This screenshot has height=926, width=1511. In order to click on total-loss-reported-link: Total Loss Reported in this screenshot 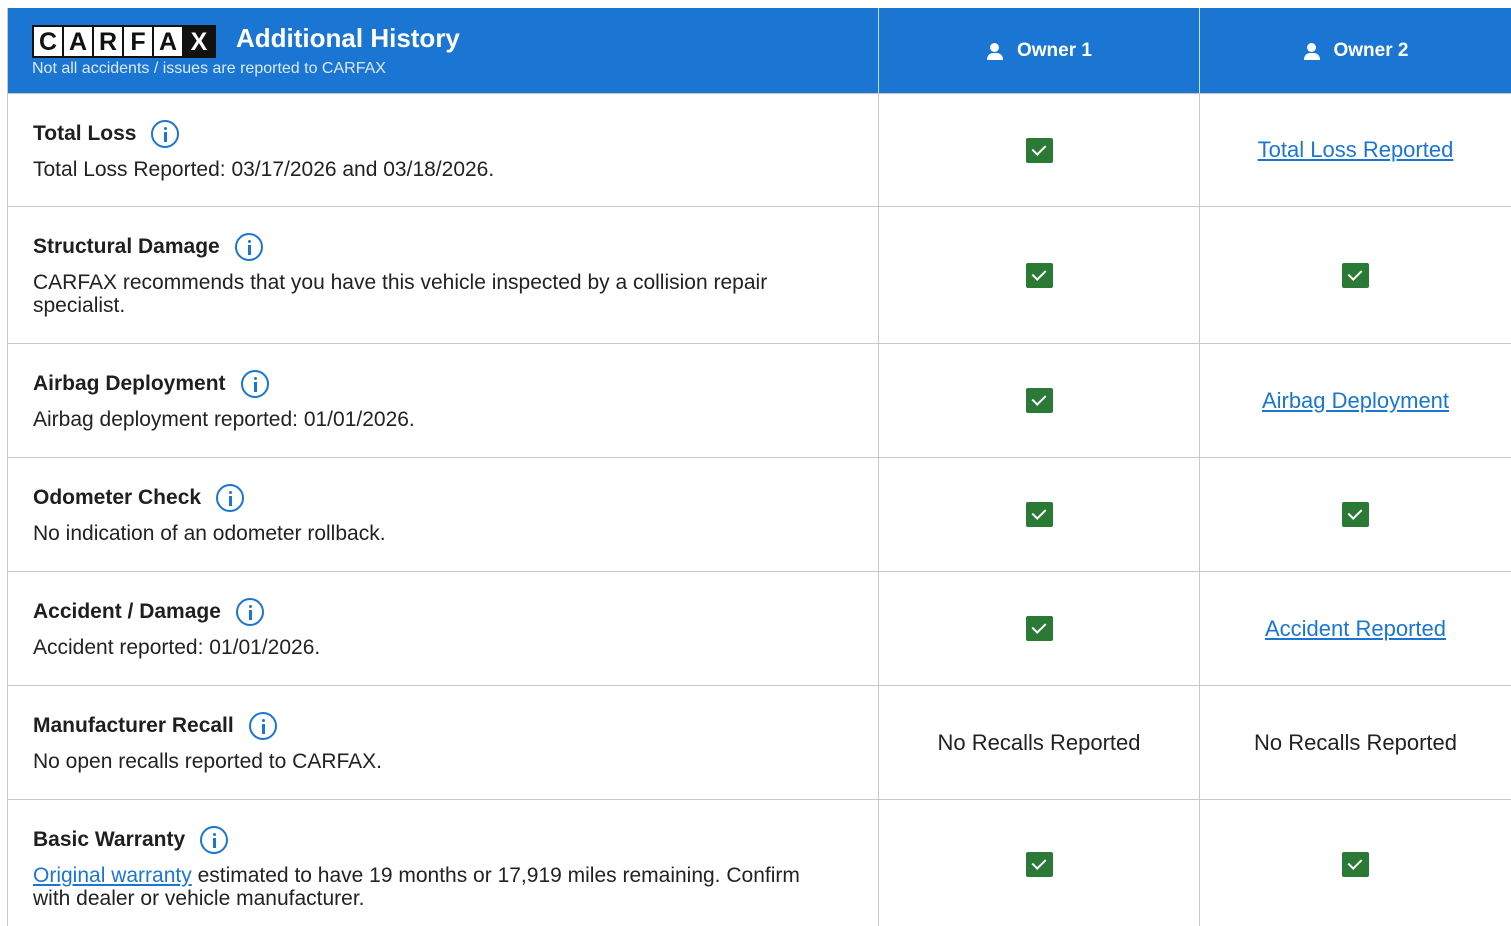, I will do `click(1356, 150)`.